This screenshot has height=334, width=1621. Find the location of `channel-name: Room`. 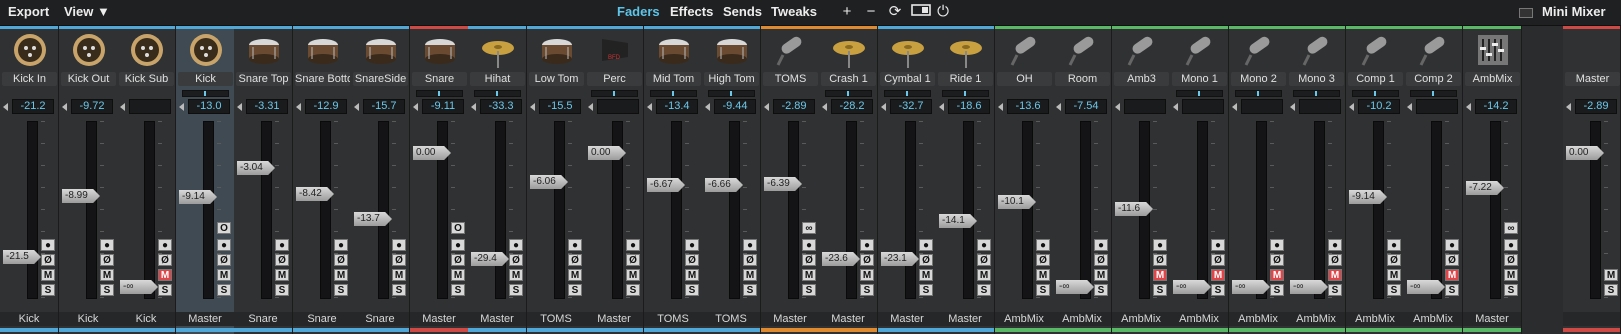

channel-name: Room is located at coordinates (1082, 79).